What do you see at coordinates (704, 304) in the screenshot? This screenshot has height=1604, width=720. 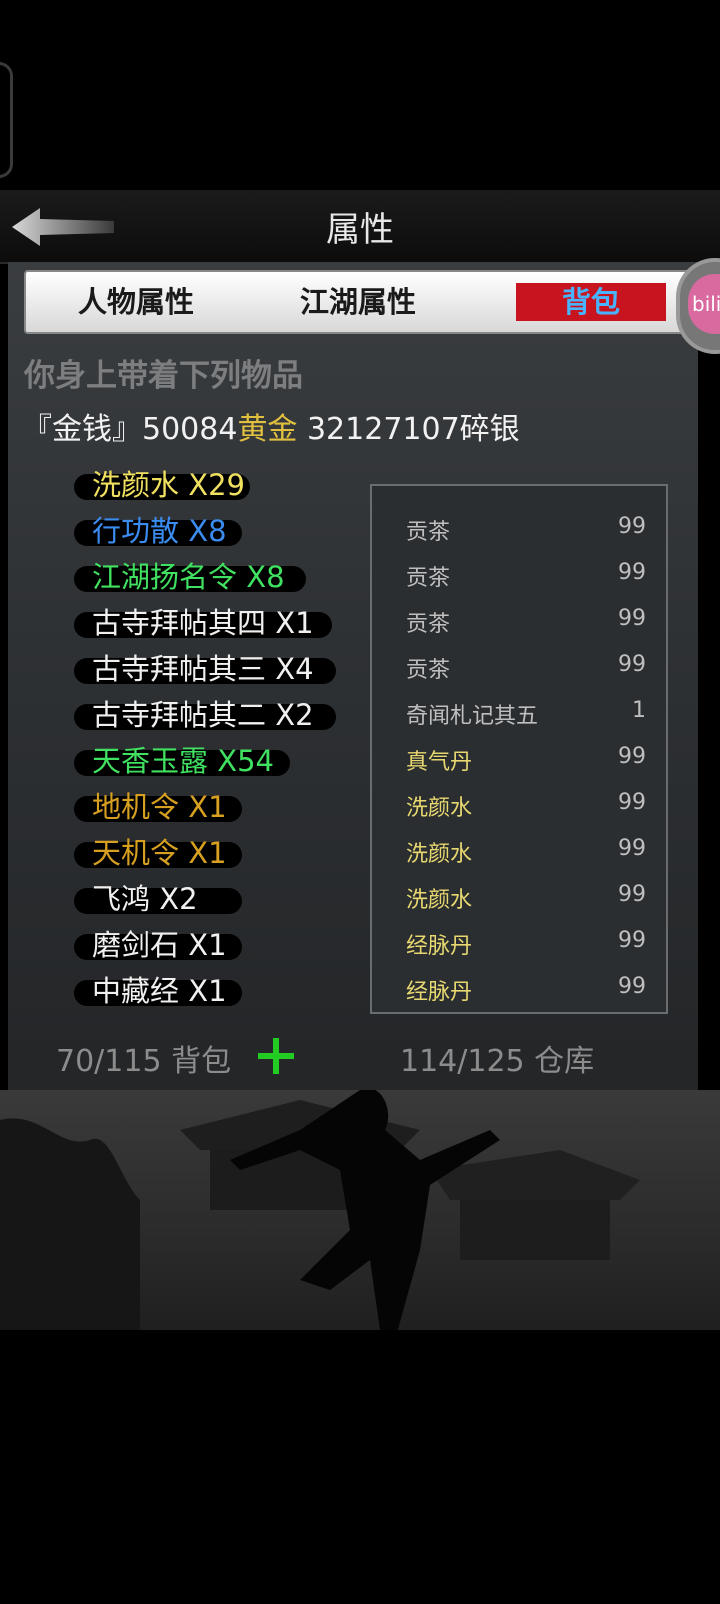 I see `bilibili-icon: bili` at bounding box center [704, 304].